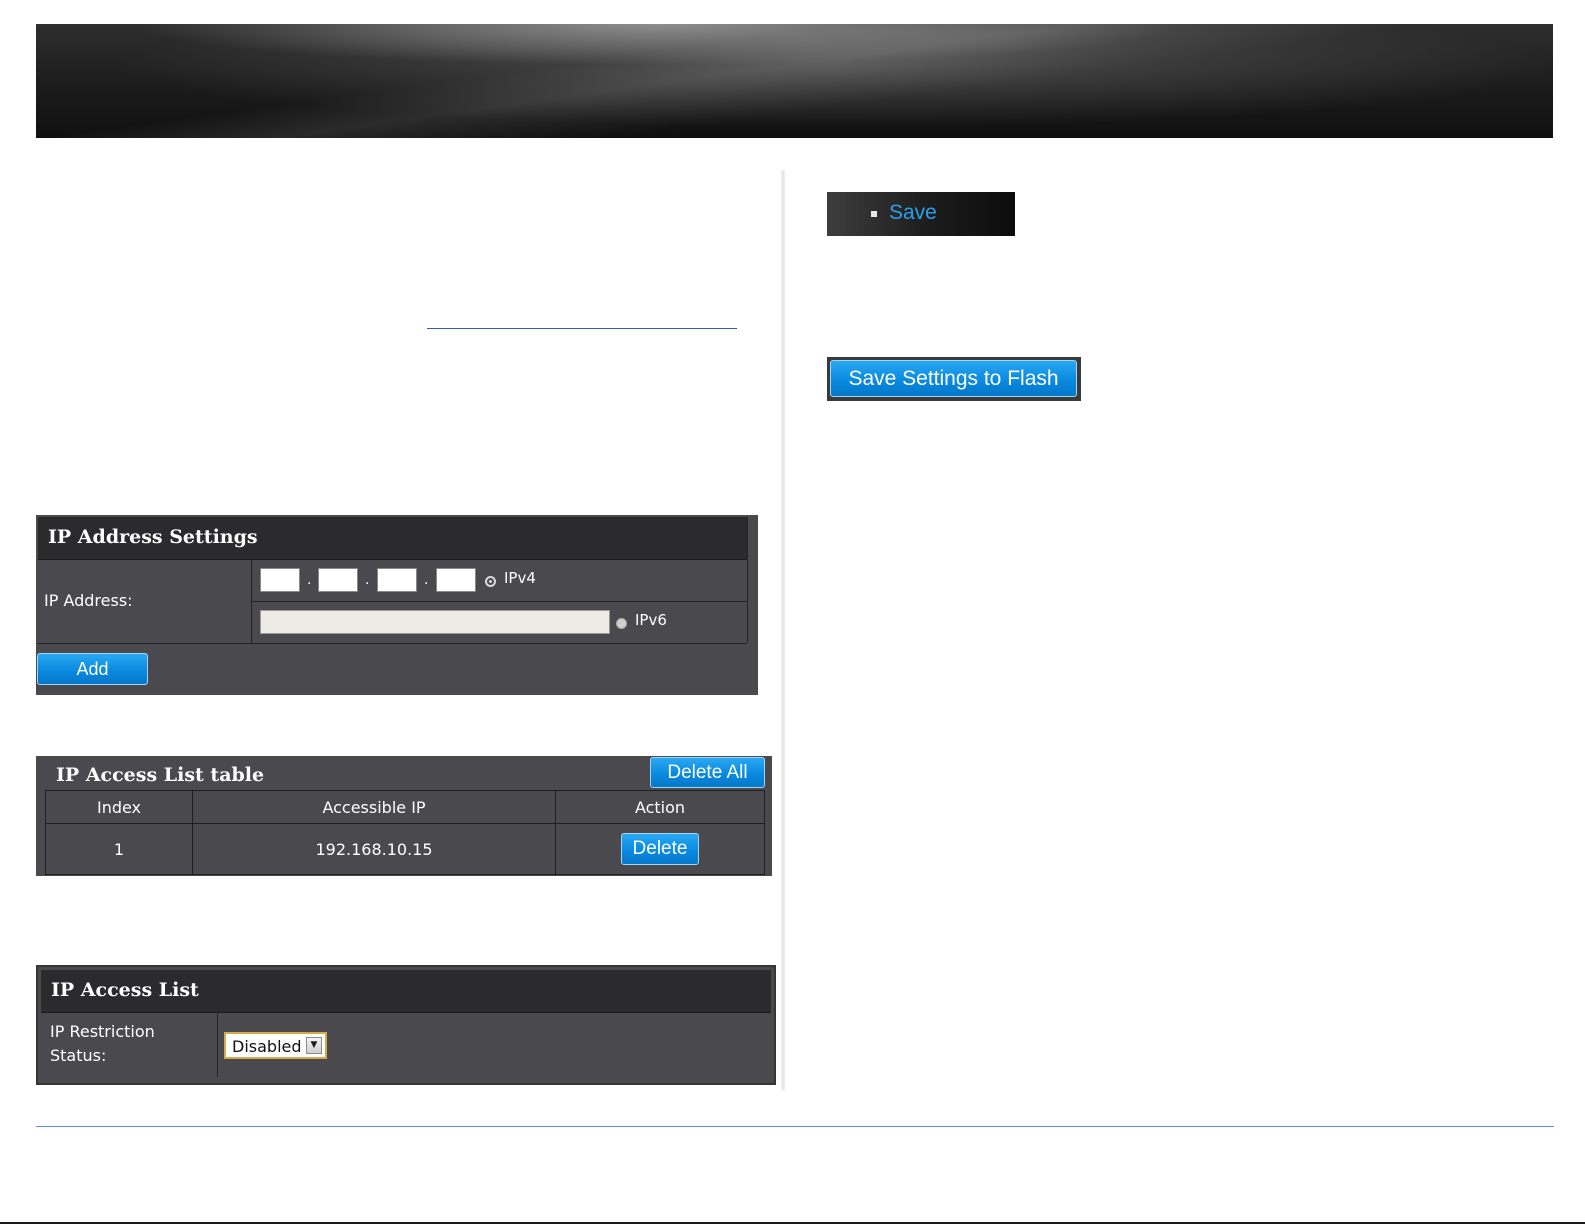  What do you see at coordinates (490, 581) in the screenshot?
I see `ipv4-radio` at bounding box center [490, 581].